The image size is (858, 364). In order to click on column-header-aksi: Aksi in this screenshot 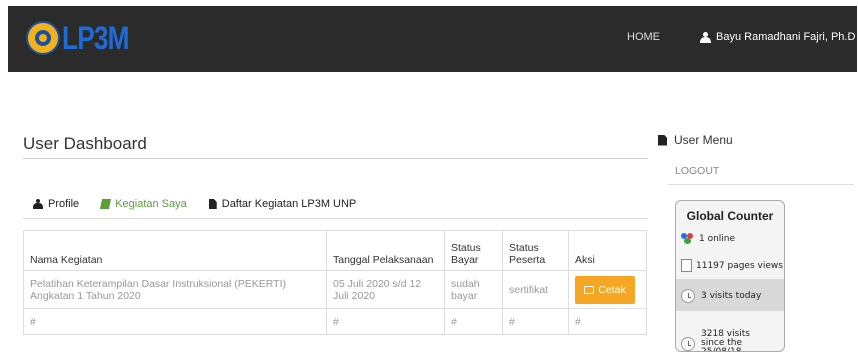, I will do `click(607, 250)`.